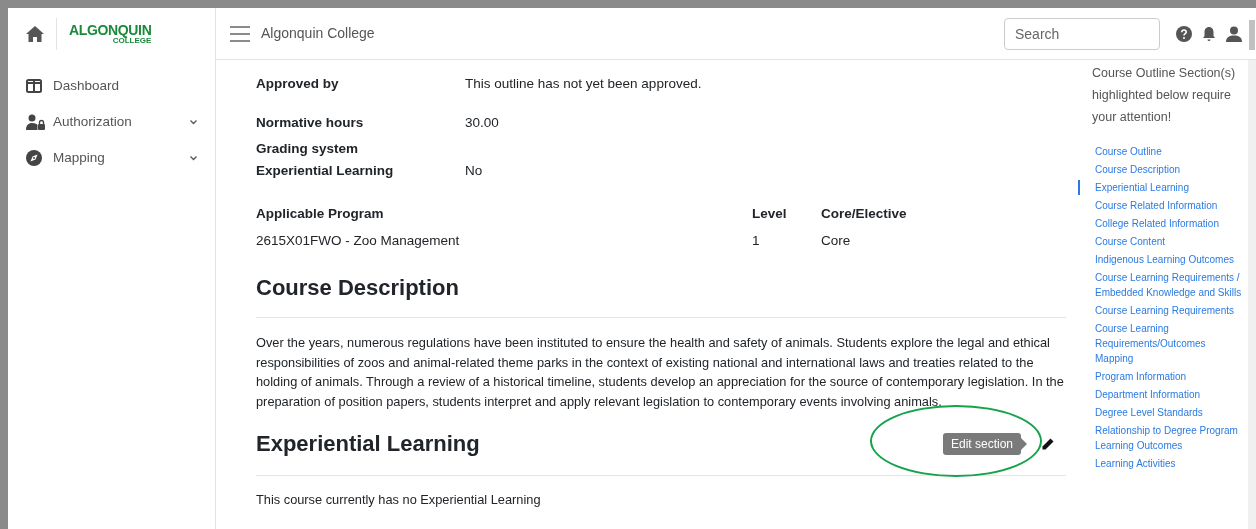 This screenshot has width=1256, height=529. I want to click on outline-link: College Related Information, so click(1163, 223).